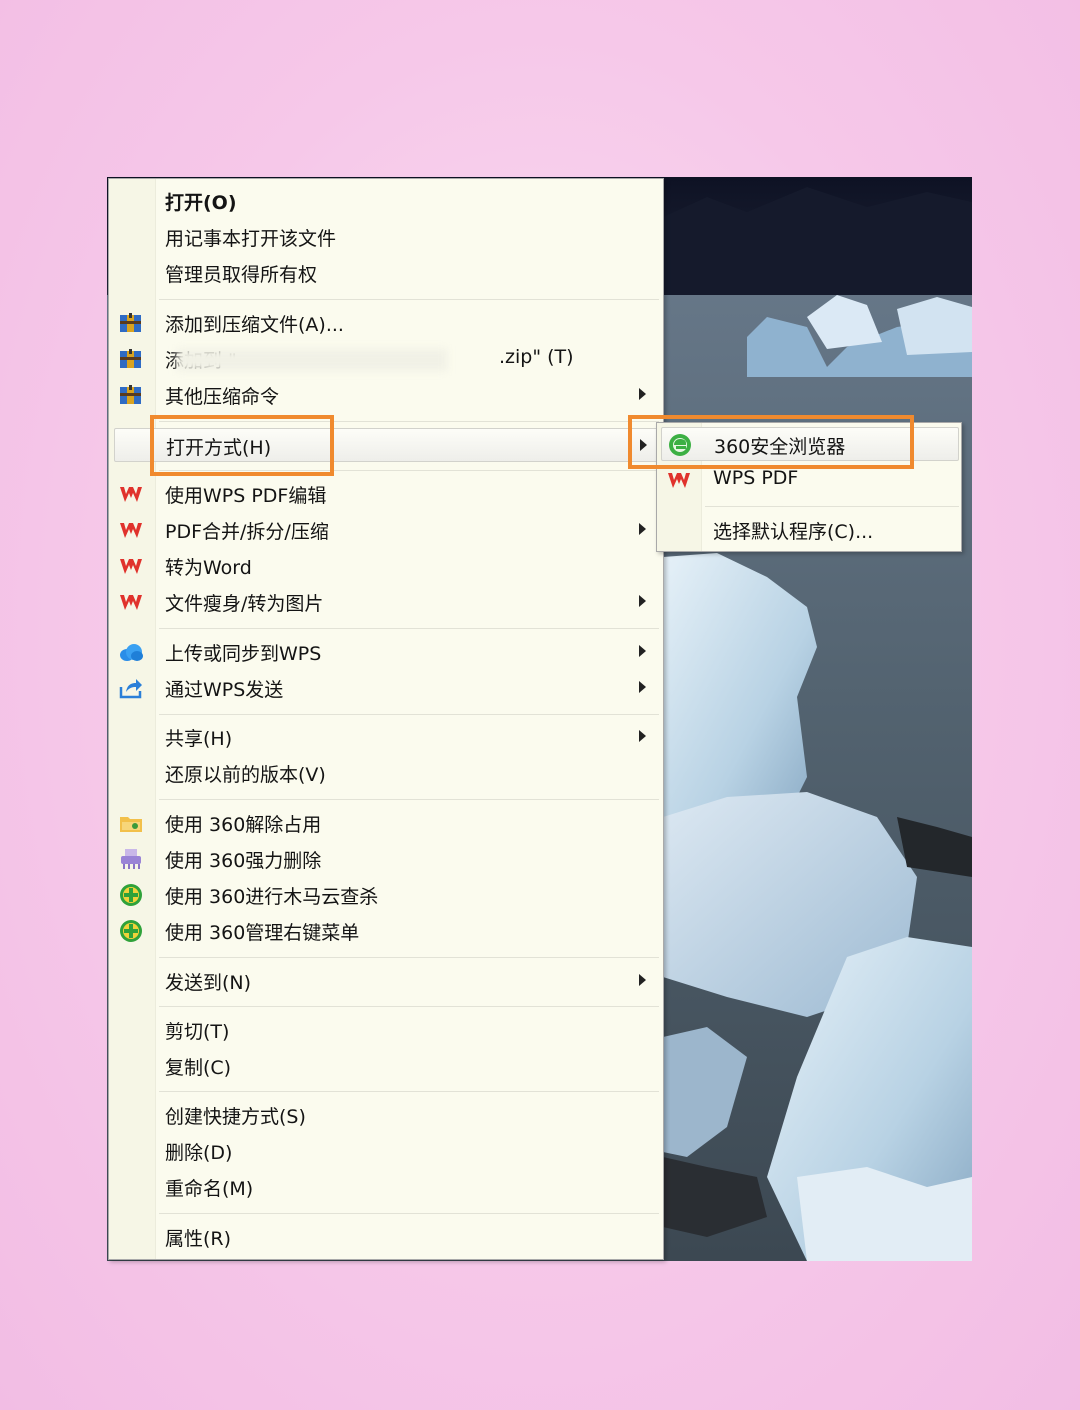  I want to click on menu-item-send-via-wps: 通过WPS发送, so click(387, 688).